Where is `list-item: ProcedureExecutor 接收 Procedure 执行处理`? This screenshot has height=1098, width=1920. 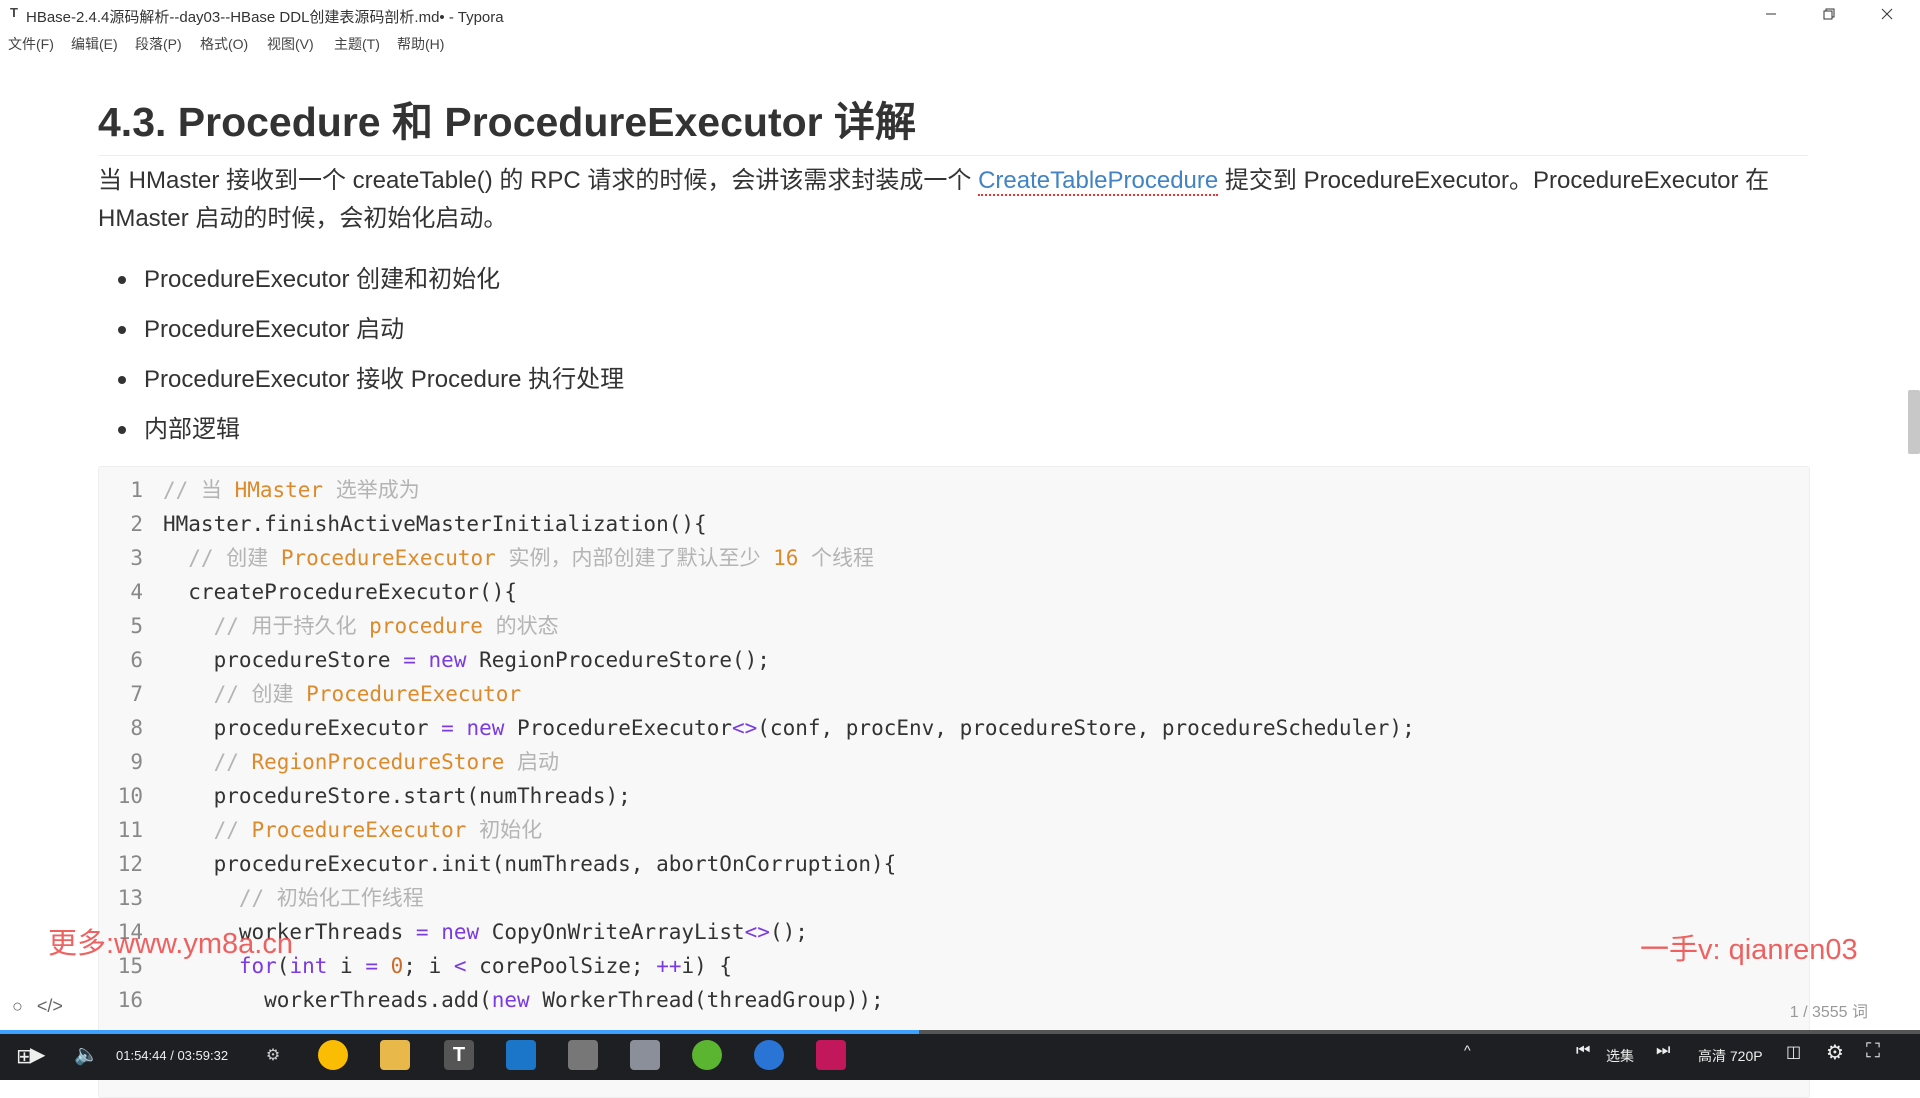
list-item: ProcedureExecutor 接收 Procedure 执行处理 is located at coordinates (371, 380).